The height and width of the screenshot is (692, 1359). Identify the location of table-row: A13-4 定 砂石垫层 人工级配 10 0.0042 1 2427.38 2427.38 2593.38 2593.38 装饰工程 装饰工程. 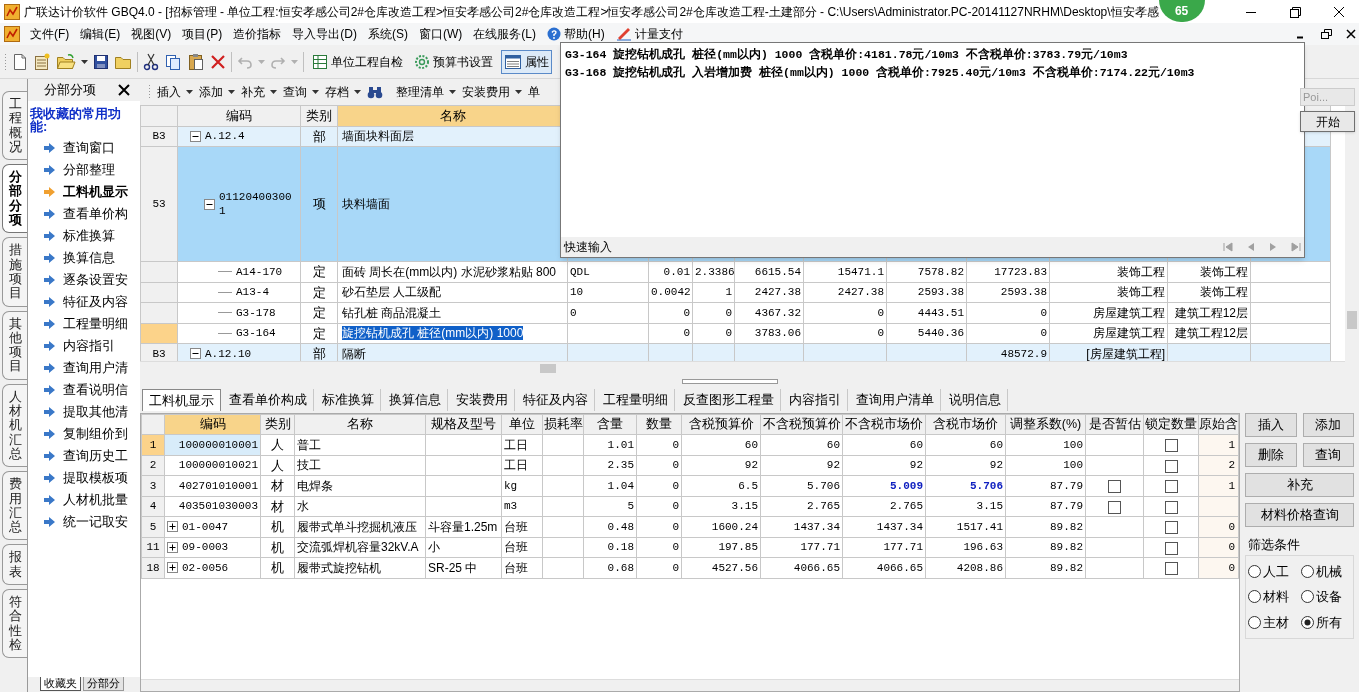
(735, 292).